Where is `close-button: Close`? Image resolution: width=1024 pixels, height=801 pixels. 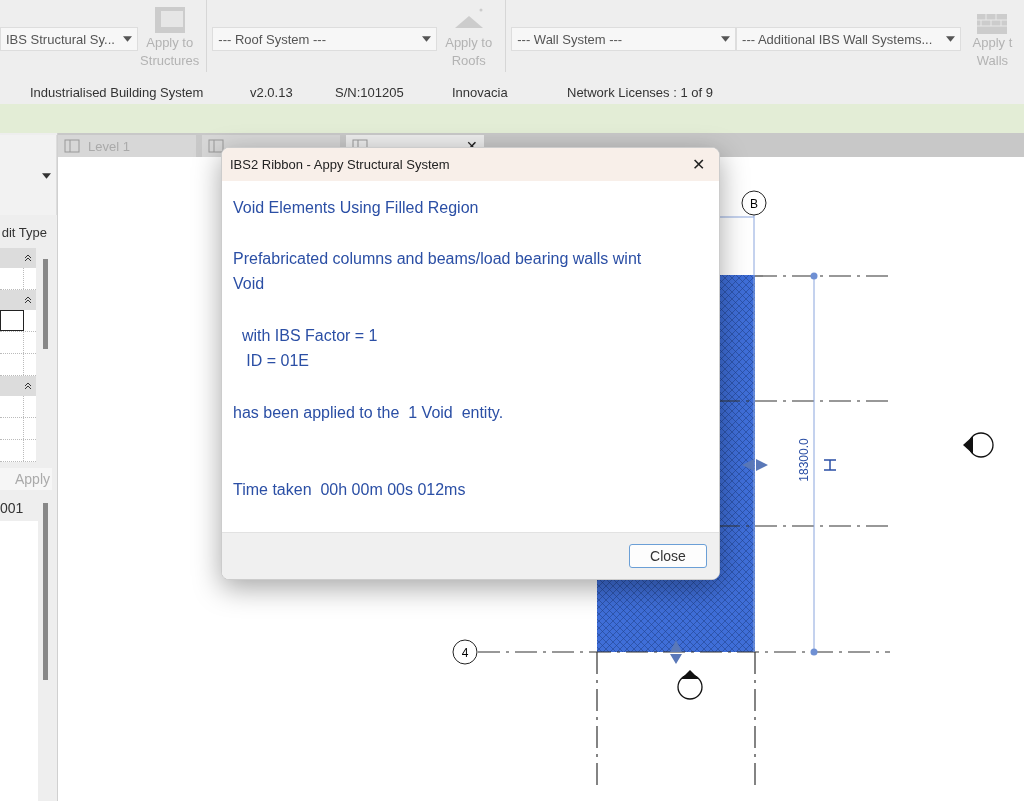 close-button: Close is located at coordinates (668, 556).